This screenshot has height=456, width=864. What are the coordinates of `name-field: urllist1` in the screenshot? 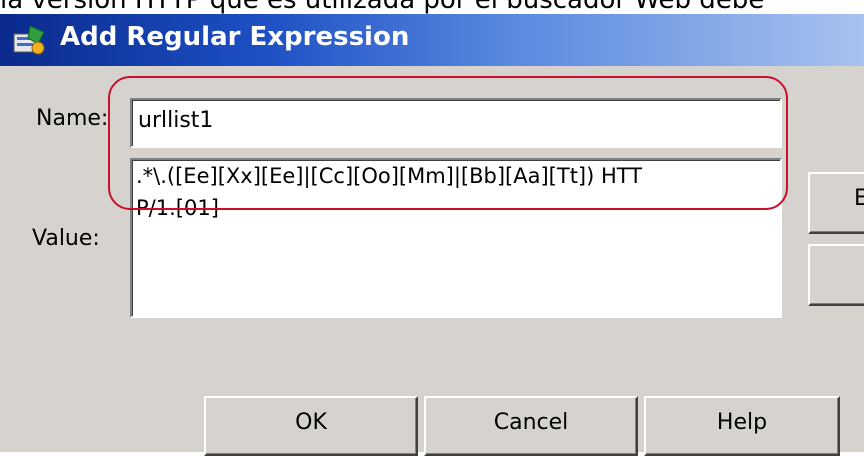 It's located at (456, 123).